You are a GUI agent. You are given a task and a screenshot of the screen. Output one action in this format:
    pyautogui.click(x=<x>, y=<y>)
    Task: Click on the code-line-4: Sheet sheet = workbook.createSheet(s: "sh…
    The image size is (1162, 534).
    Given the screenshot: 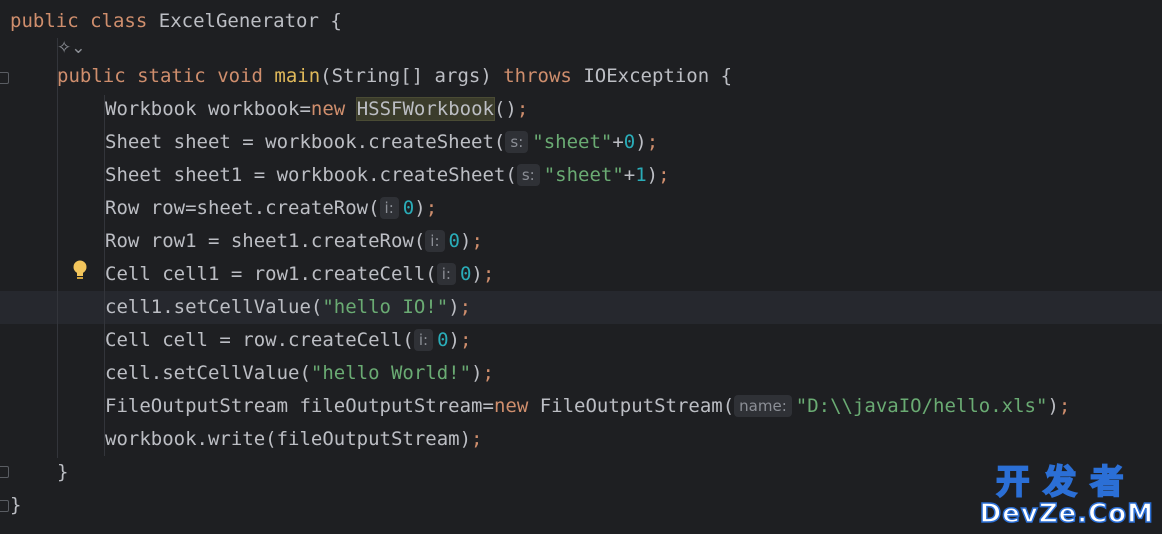 What is the action you would take?
    pyautogui.click(x=381, y=142)
    